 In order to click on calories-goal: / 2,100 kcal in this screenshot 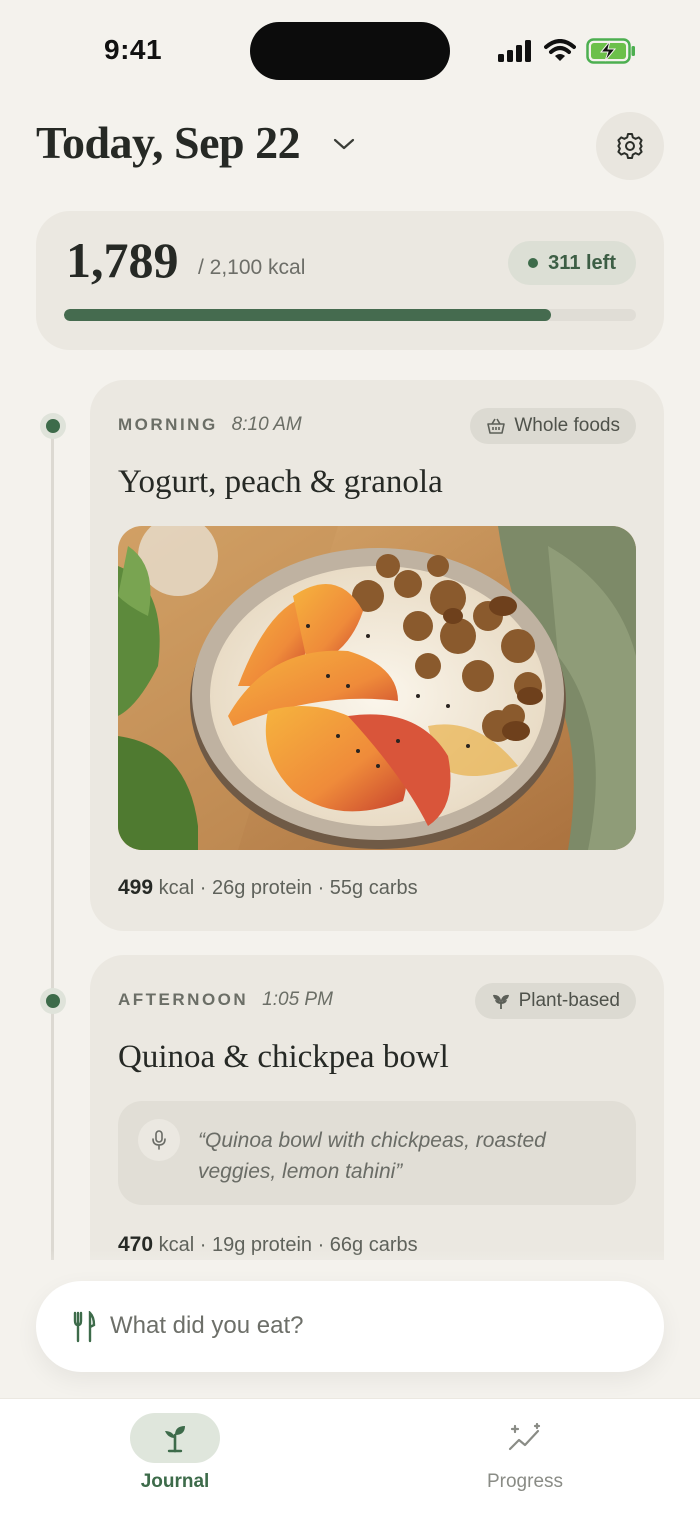, I will do `click(252, 267)`.